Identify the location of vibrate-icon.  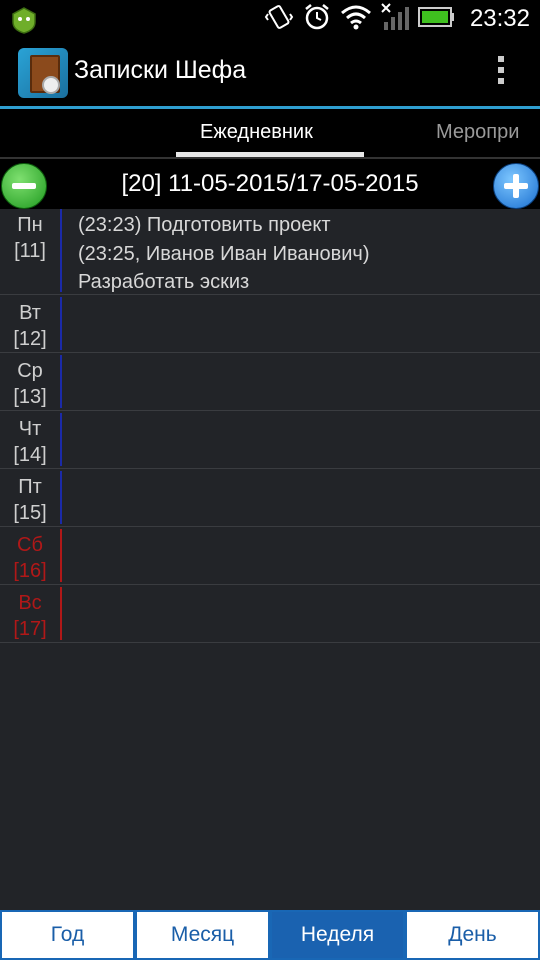
(279, 19).